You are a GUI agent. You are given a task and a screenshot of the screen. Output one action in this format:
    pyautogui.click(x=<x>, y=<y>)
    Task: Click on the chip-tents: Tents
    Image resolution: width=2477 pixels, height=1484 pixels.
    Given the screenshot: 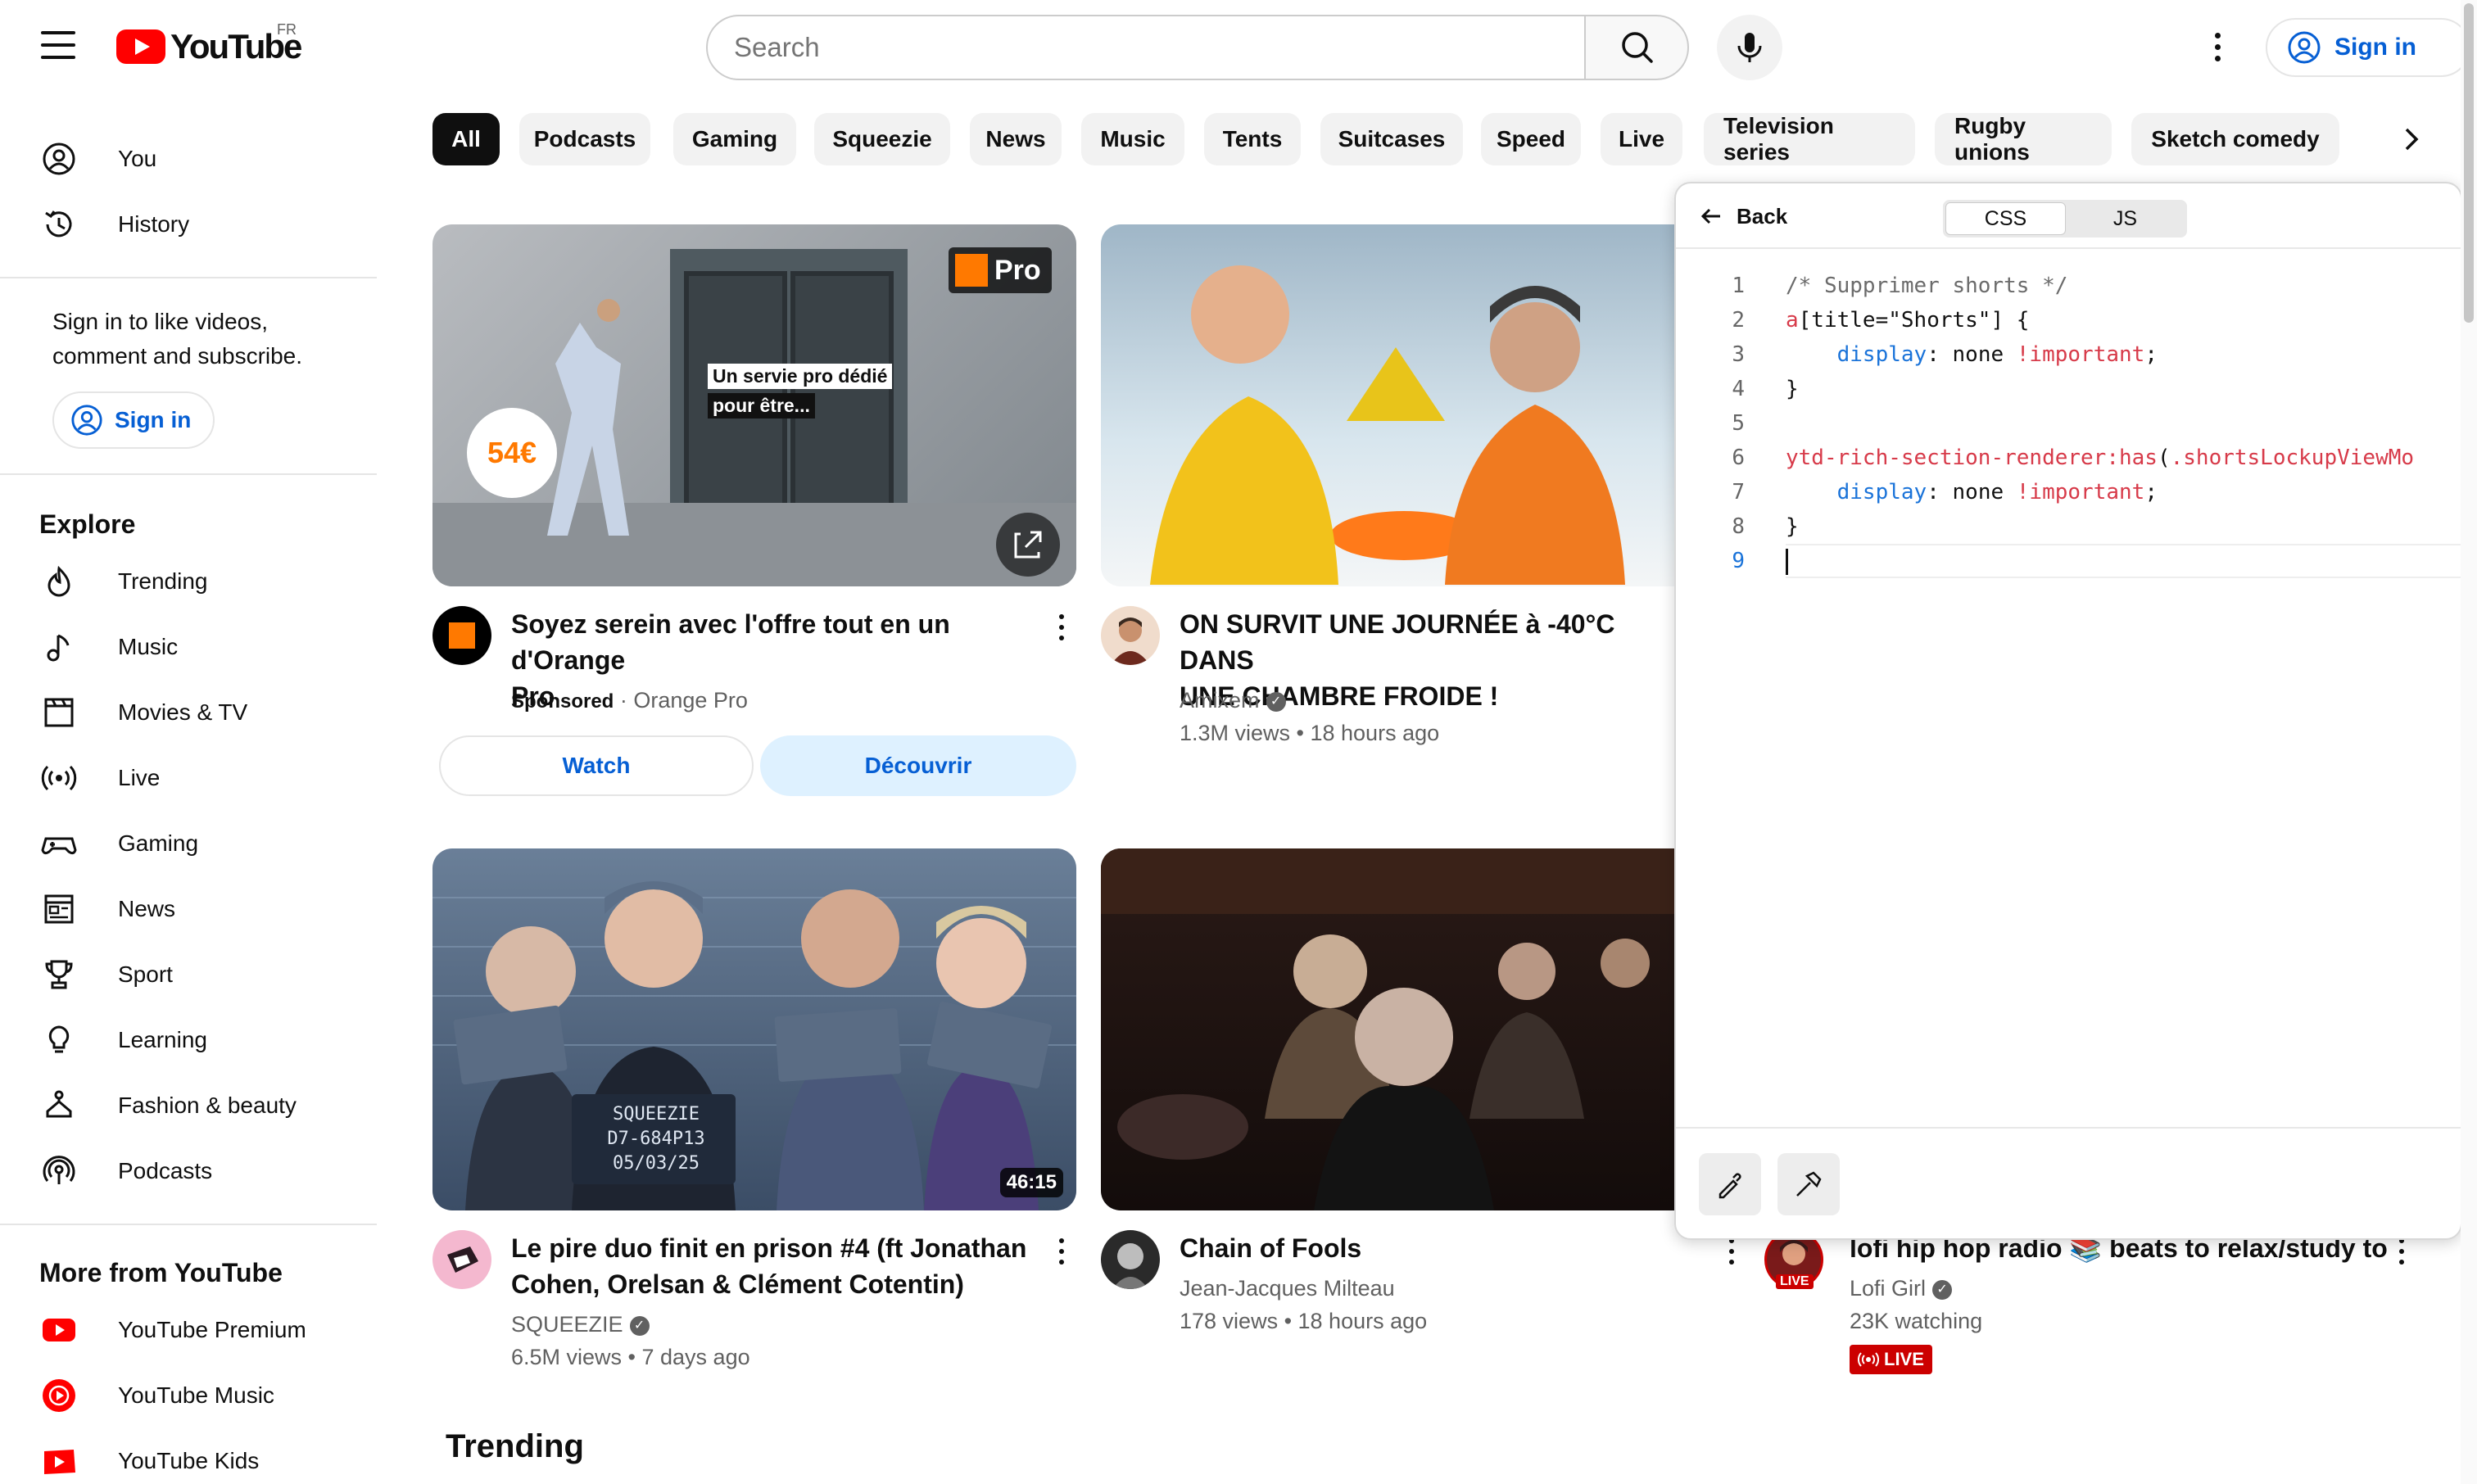 What is the action you would take?
    pyautogui.click(x=1252, y=139)
    